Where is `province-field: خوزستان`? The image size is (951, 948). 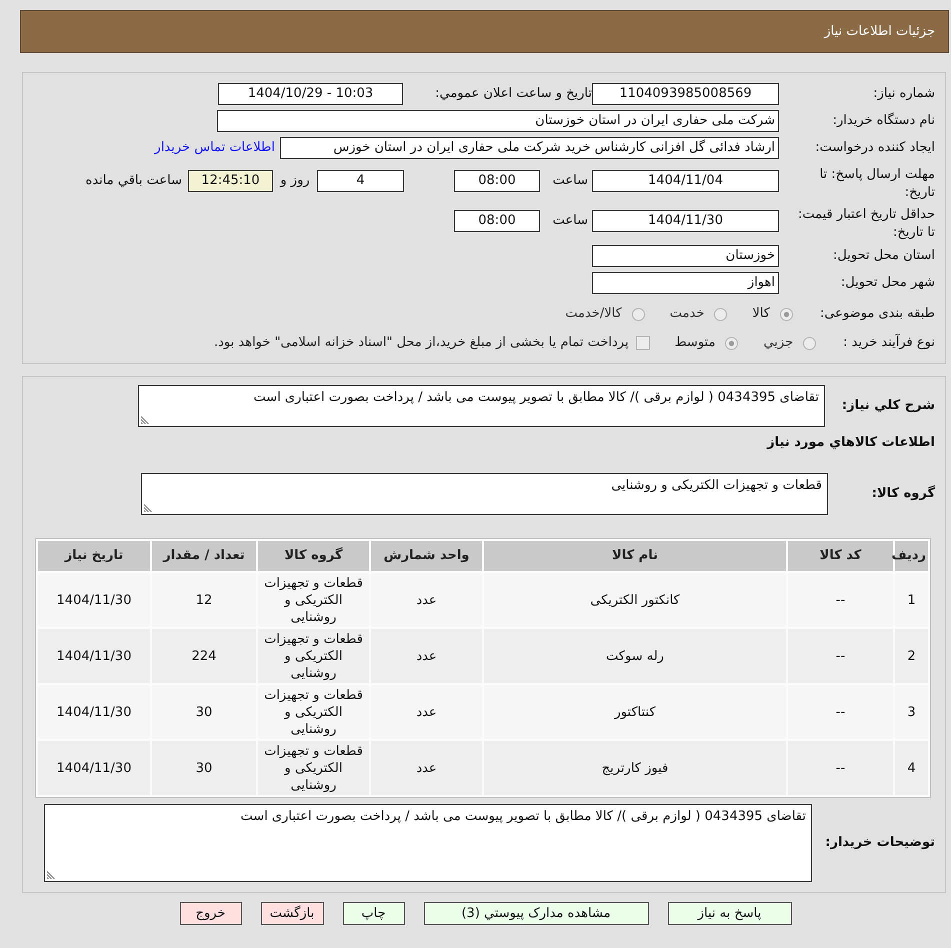 province-field: خوزستان is located at coordinates (685, 256).